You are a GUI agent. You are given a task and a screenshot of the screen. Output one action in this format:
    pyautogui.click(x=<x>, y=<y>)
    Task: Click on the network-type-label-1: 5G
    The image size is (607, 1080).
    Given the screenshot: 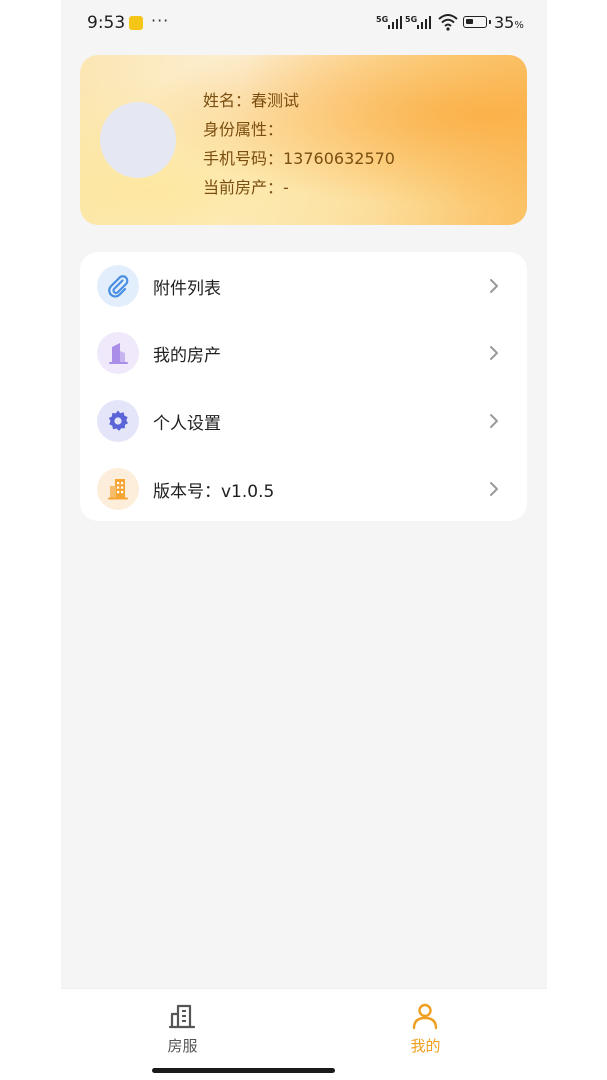 What is the action you would take?
    pyautogui.click(x=382, y=19)
    